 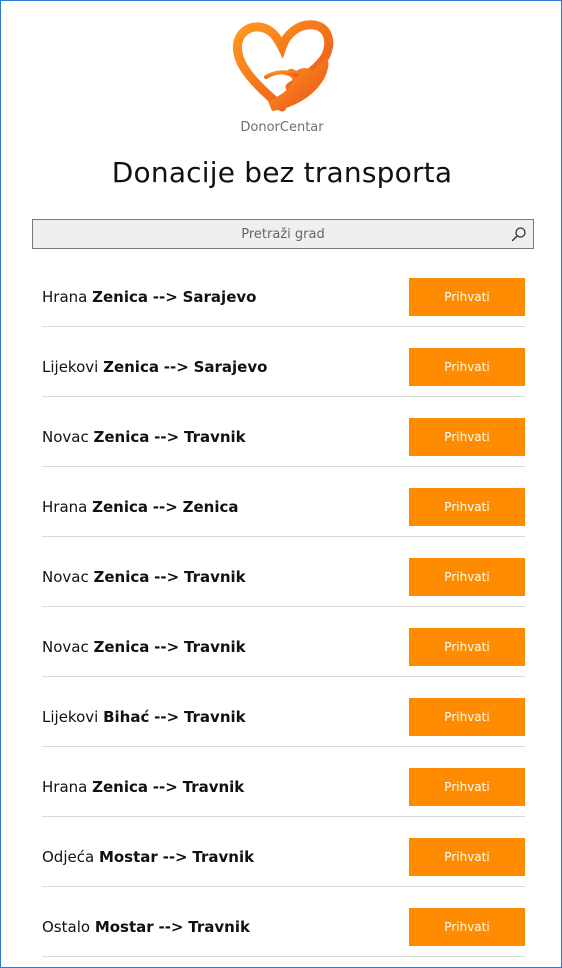 What do you see at coordinates (283, 857) in the screenshot?
I see `list-item: Odjeća Mostar --> Travnik Prihvati` at bounding box center [283, 857].